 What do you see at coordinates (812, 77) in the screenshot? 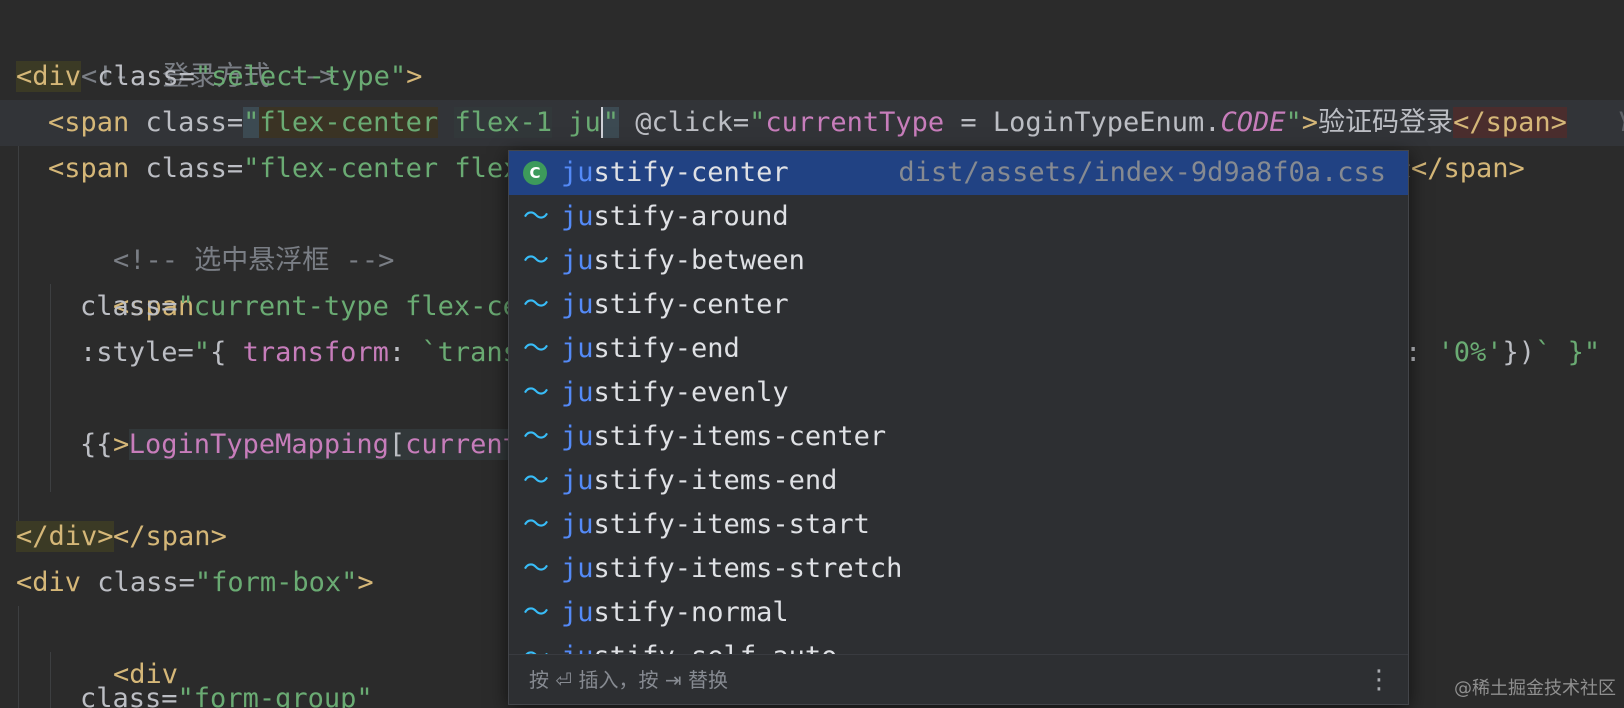
I see `code-line: <div class="select-type">` at bounding box center [812, 77].